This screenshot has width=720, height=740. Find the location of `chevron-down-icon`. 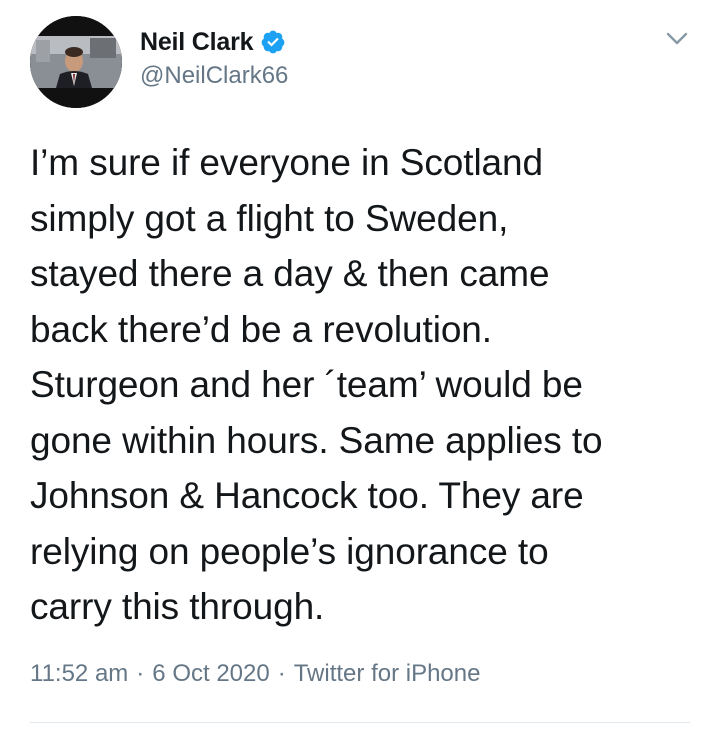

chevron-down-icon is located at coordinates (677, 38).